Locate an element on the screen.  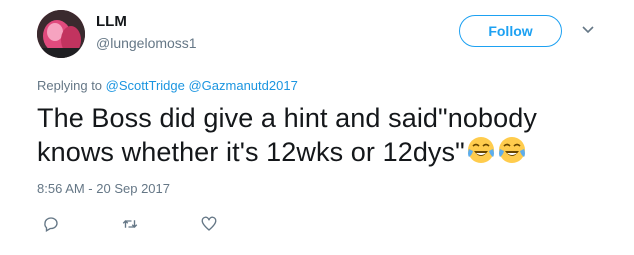
avatar is located at coordinates (61, 34).